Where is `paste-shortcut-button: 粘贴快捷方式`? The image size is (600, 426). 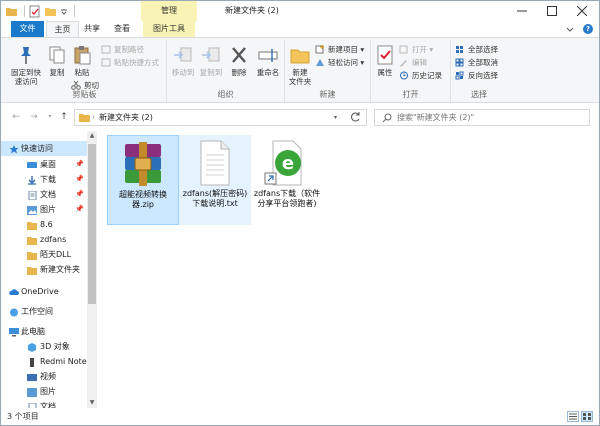
paste-shortcut-button: 粘贴快捷方式 is located at coordinates (130, 62).